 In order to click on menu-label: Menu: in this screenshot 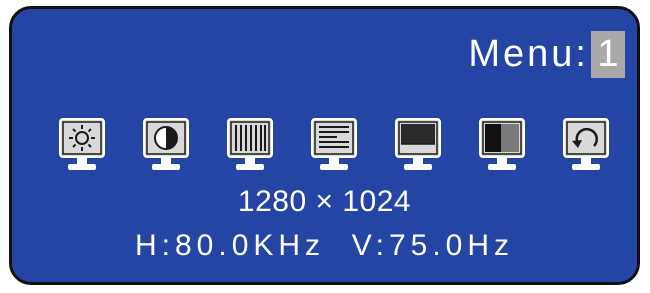, I will do `click(528, 54)`.